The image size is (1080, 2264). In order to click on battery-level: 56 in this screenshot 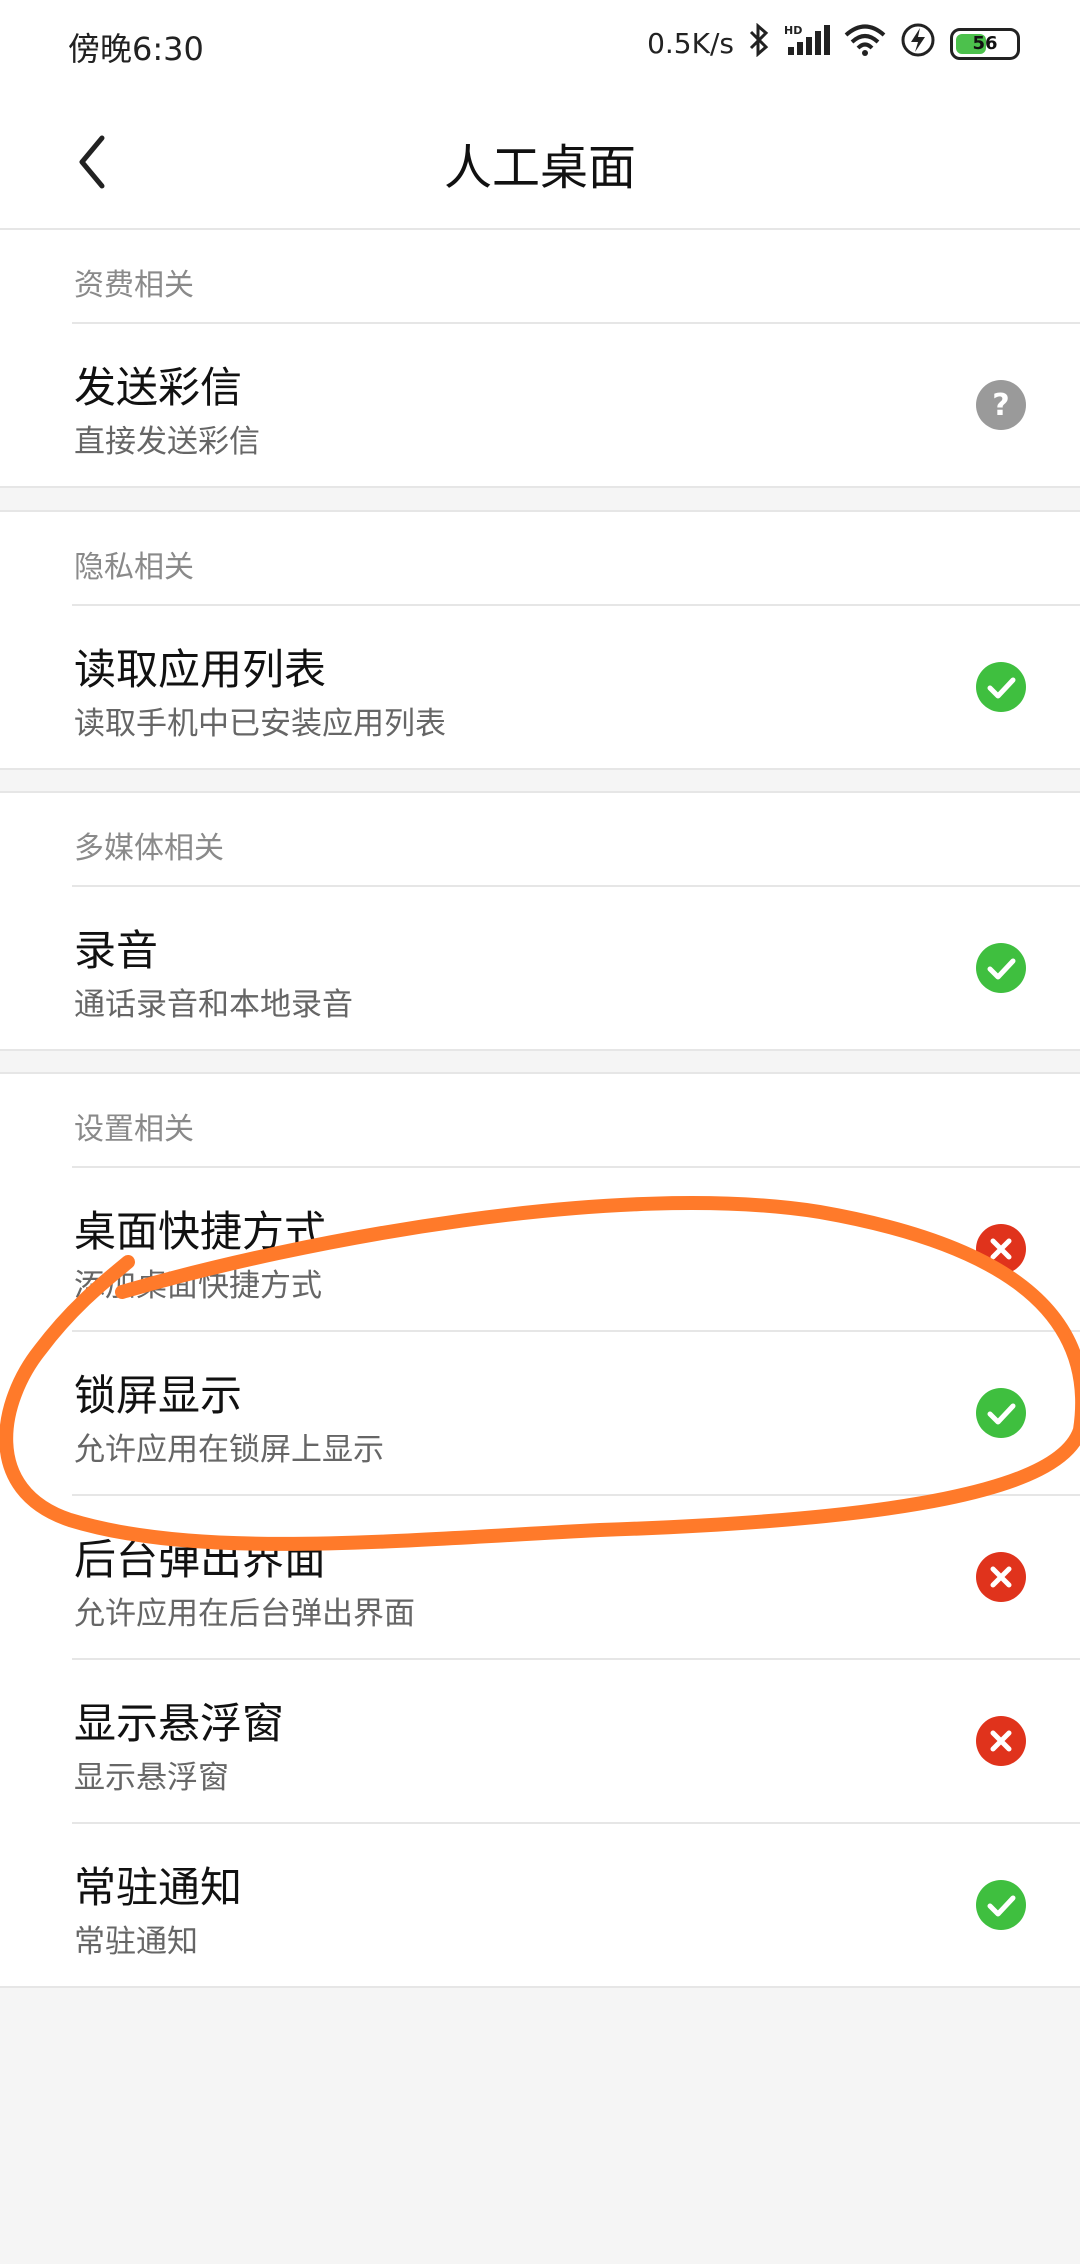, I will do `click(985, 43)`.